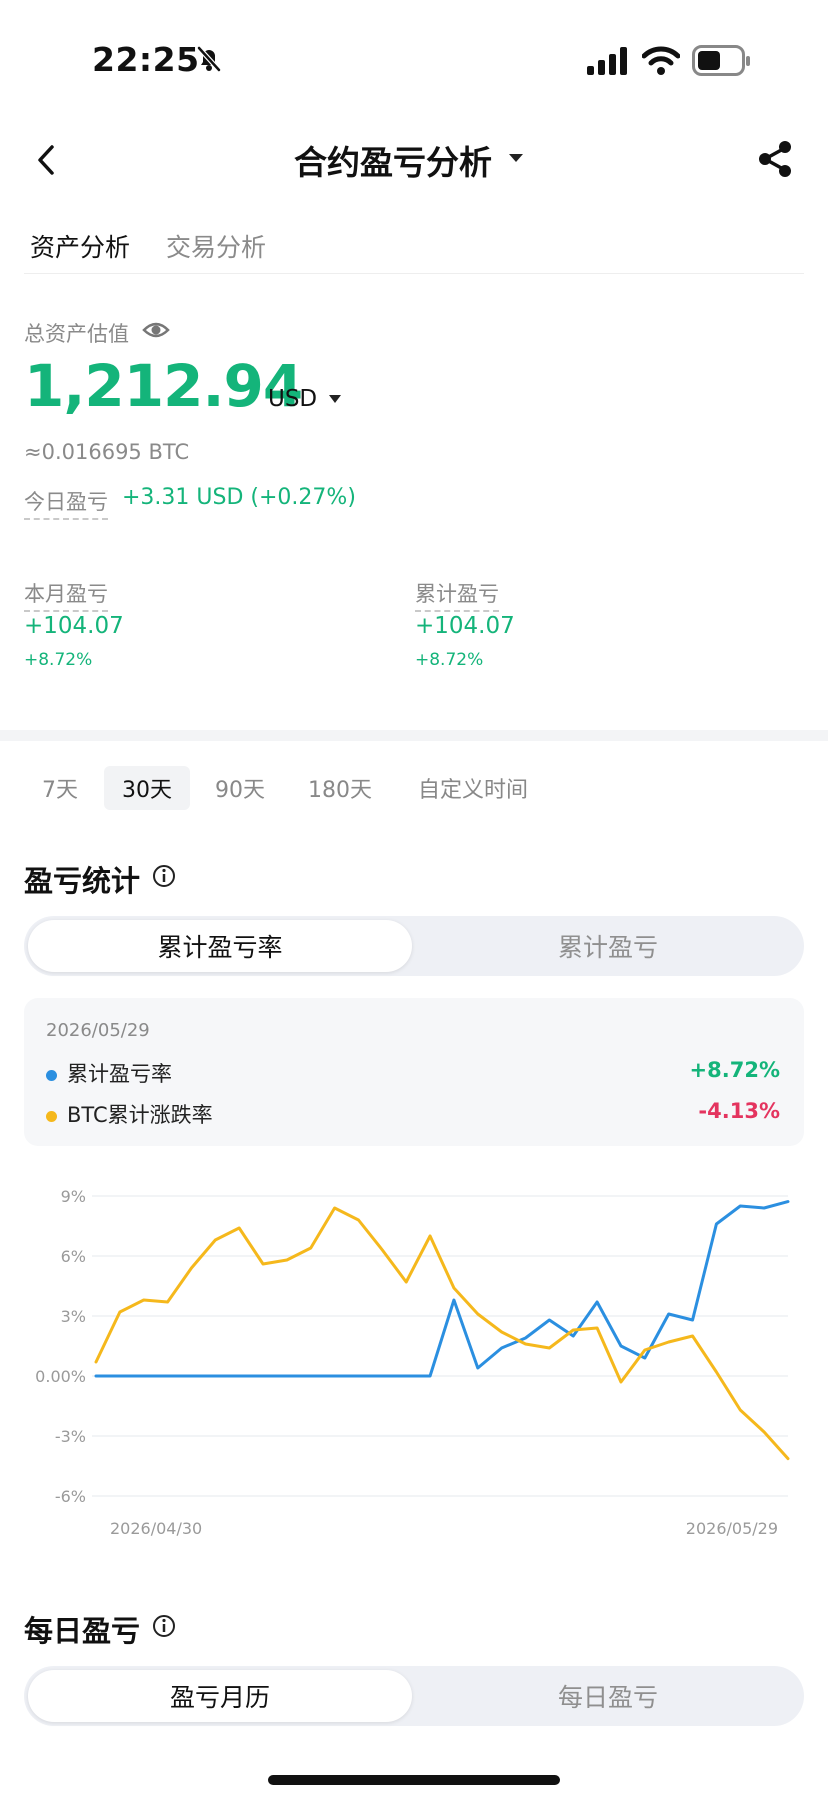  I want to click on today-pnl-label: 今日盈亏, so click(66, 503).